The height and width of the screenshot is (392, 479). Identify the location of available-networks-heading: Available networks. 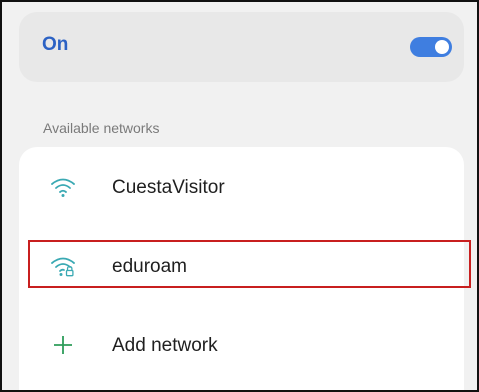
(101, 128).